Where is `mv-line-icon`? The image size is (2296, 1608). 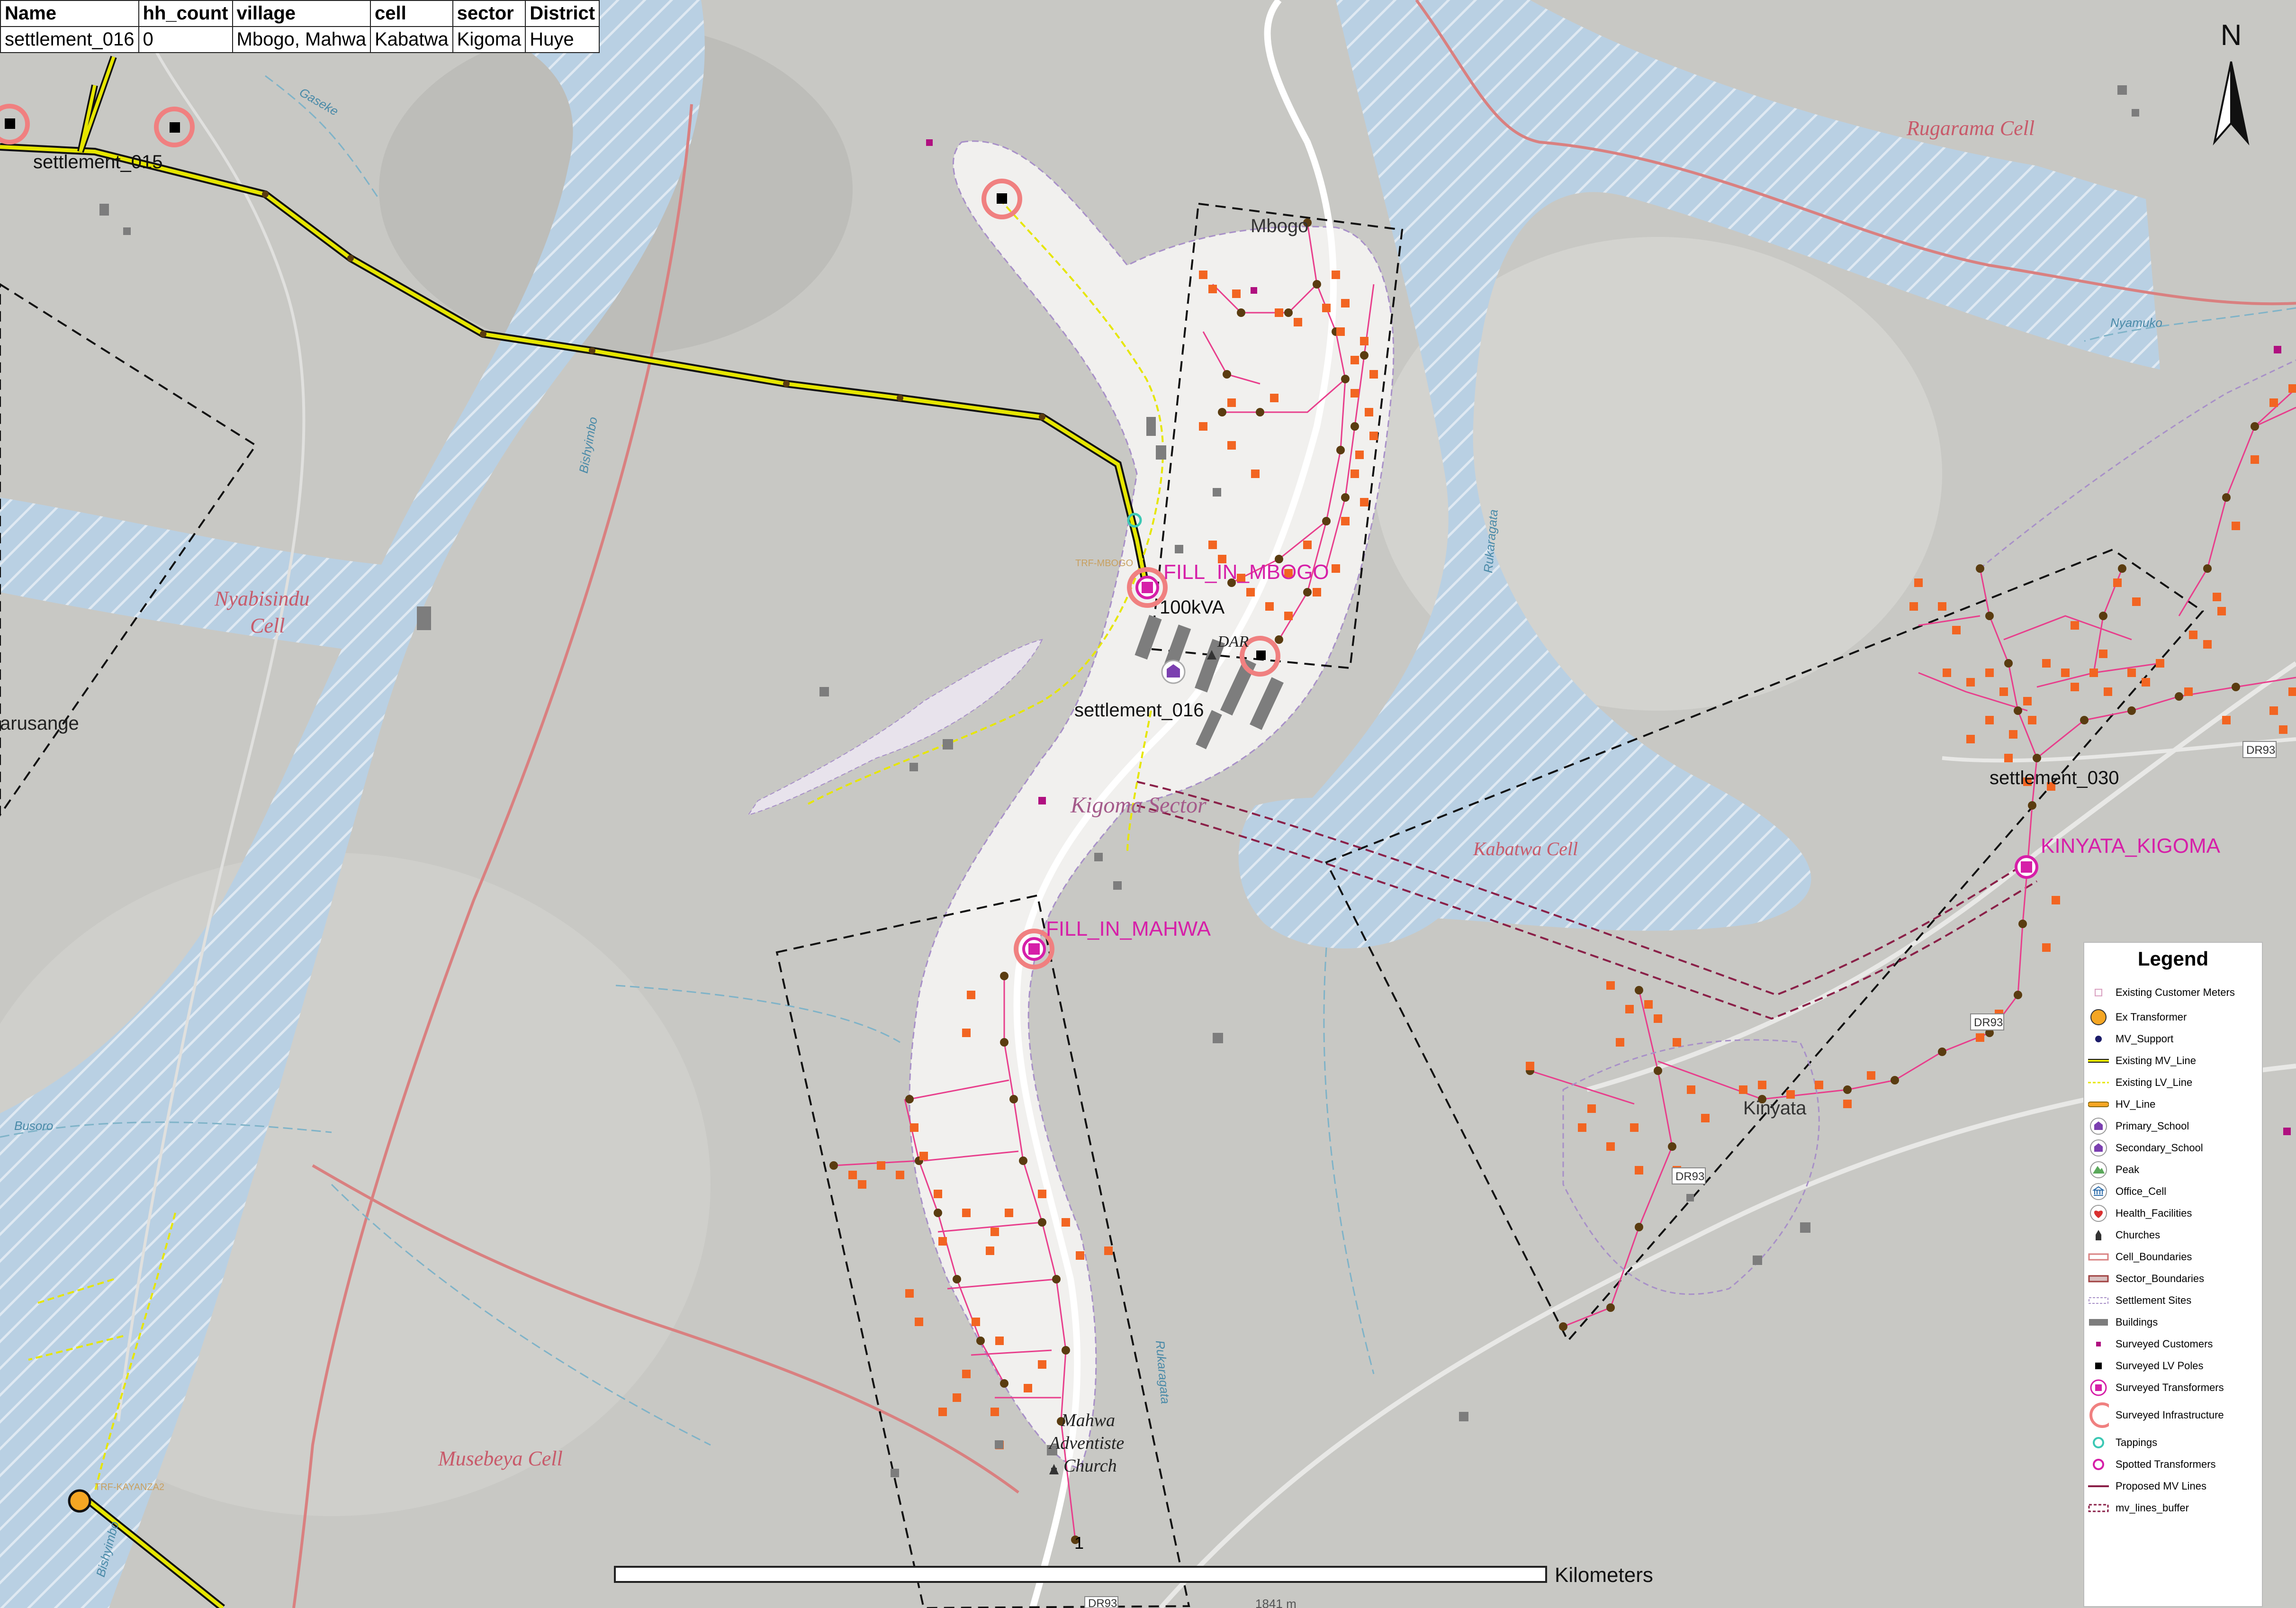
mv-line-icon is located at coordinates (2098, 1061).